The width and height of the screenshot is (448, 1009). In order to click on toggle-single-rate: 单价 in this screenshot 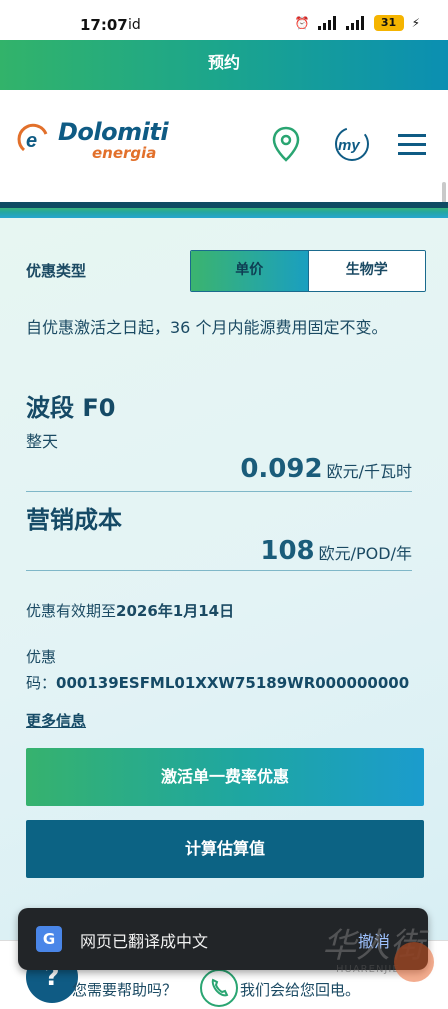, I will do `click(249, 271)`.